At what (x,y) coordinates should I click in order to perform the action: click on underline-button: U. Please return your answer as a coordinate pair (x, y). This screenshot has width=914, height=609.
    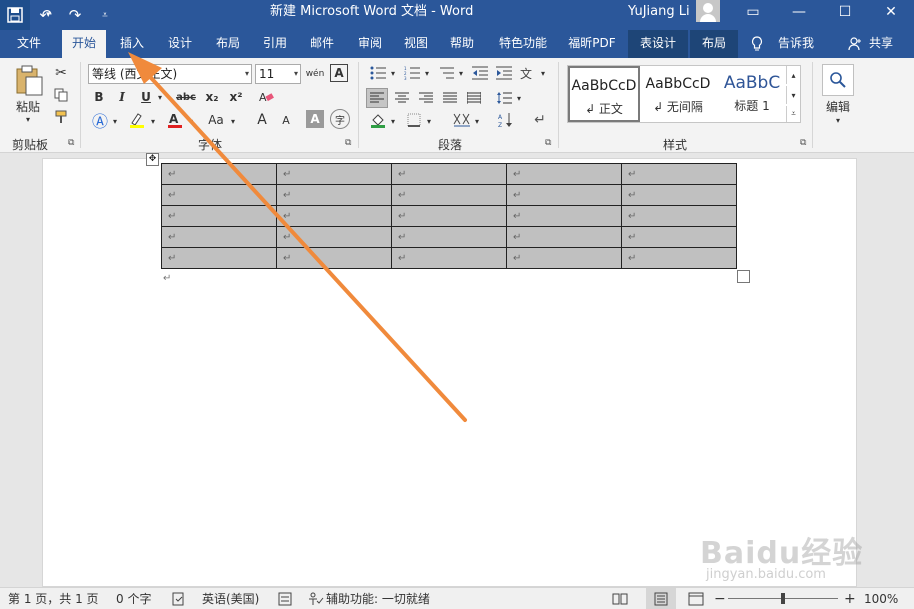
    Looking at the image, I should click on (146, 97).